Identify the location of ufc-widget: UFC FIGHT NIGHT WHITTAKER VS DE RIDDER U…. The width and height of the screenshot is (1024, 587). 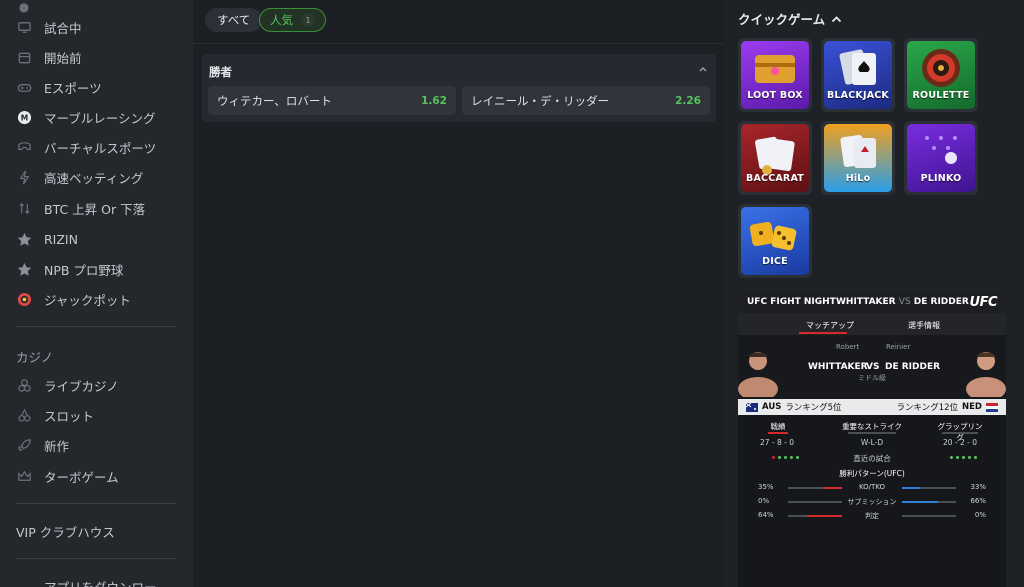
(872, 439).